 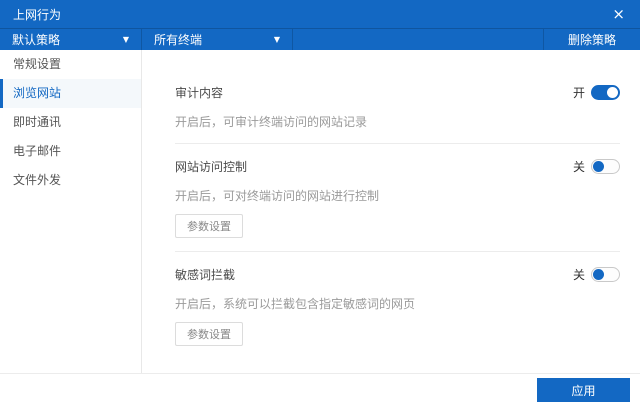 What do you see at coordinates (320, 14) in the screenshot?
I see `title-bar: 上网行为 ×` at bounding box center [320, 14].